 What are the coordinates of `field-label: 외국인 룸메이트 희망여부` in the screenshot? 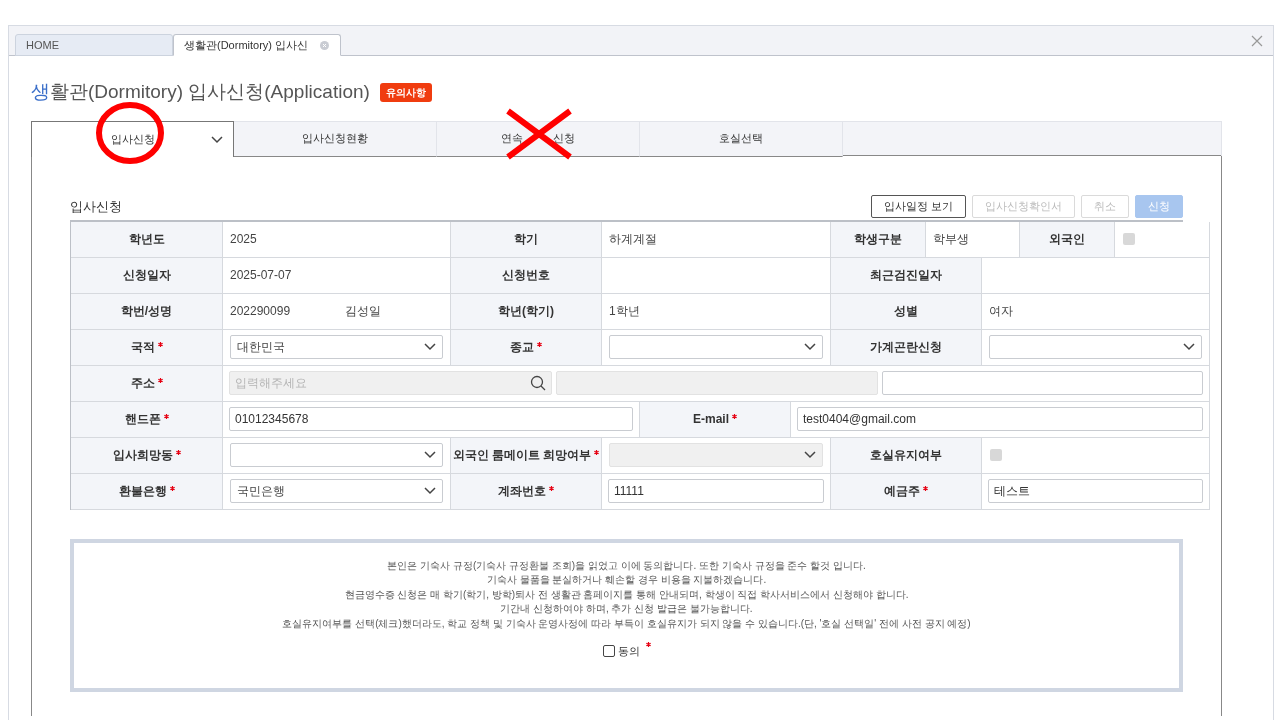 It's located at (526, 455).